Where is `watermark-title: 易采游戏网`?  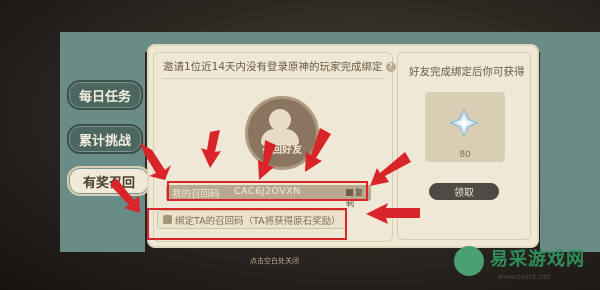
watermark-title: 易采游戏网 is located at coordinates (537, 259).